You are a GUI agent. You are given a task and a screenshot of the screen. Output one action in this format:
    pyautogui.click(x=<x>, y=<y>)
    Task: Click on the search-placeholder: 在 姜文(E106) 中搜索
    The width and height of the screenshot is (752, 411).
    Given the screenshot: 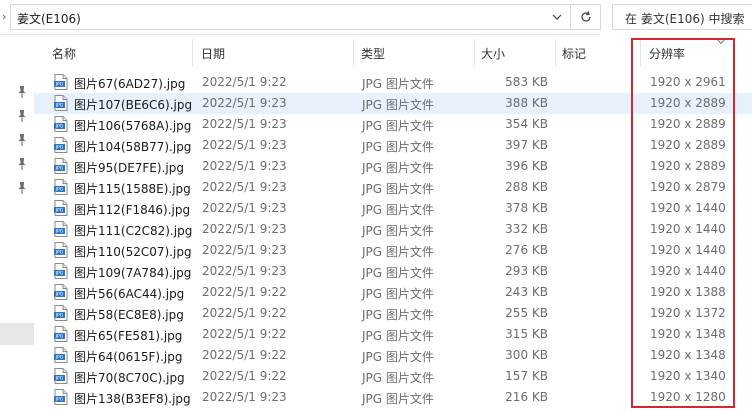 What is the action you would take?
    pyautogui.click(x=684, y=18)
    